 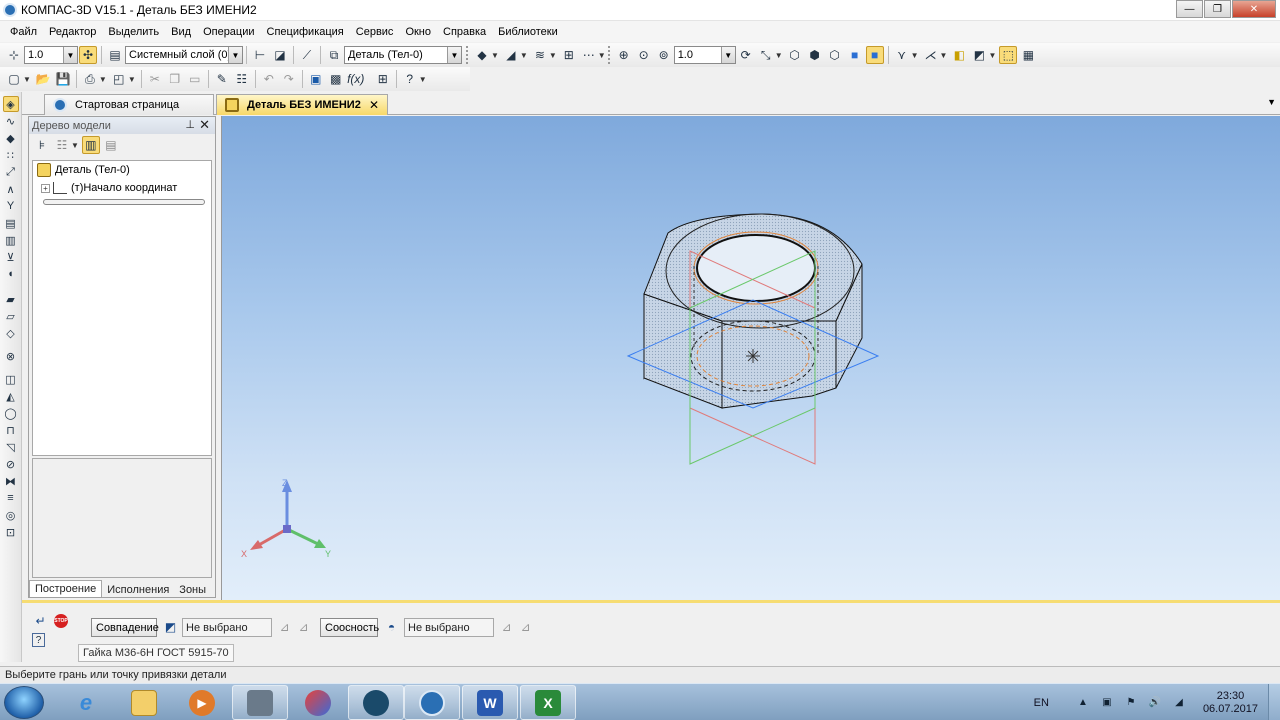 I want to click on tray-app-icon: ▣, so click(x=1107, y=703).